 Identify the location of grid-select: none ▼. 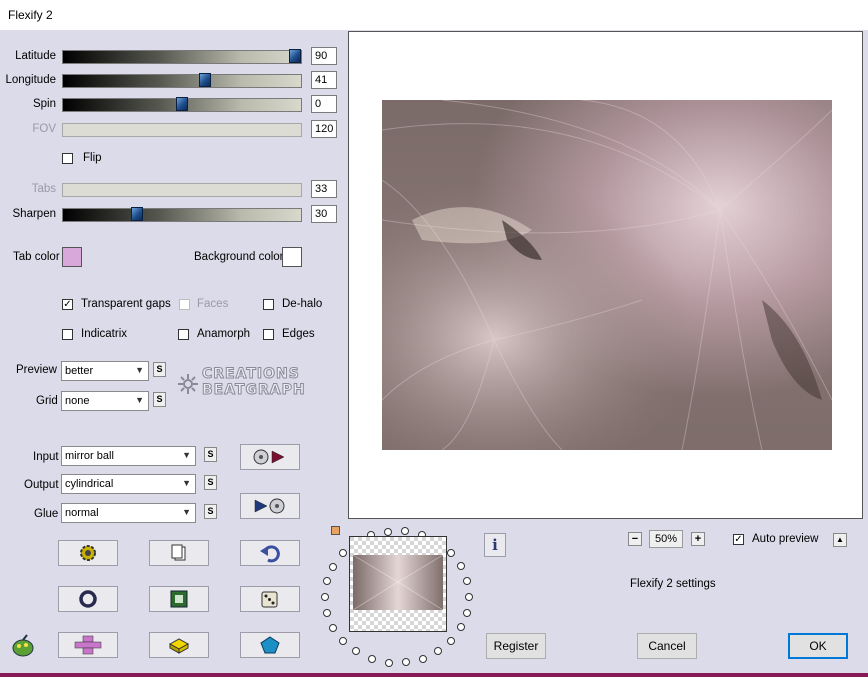
(105, 401).